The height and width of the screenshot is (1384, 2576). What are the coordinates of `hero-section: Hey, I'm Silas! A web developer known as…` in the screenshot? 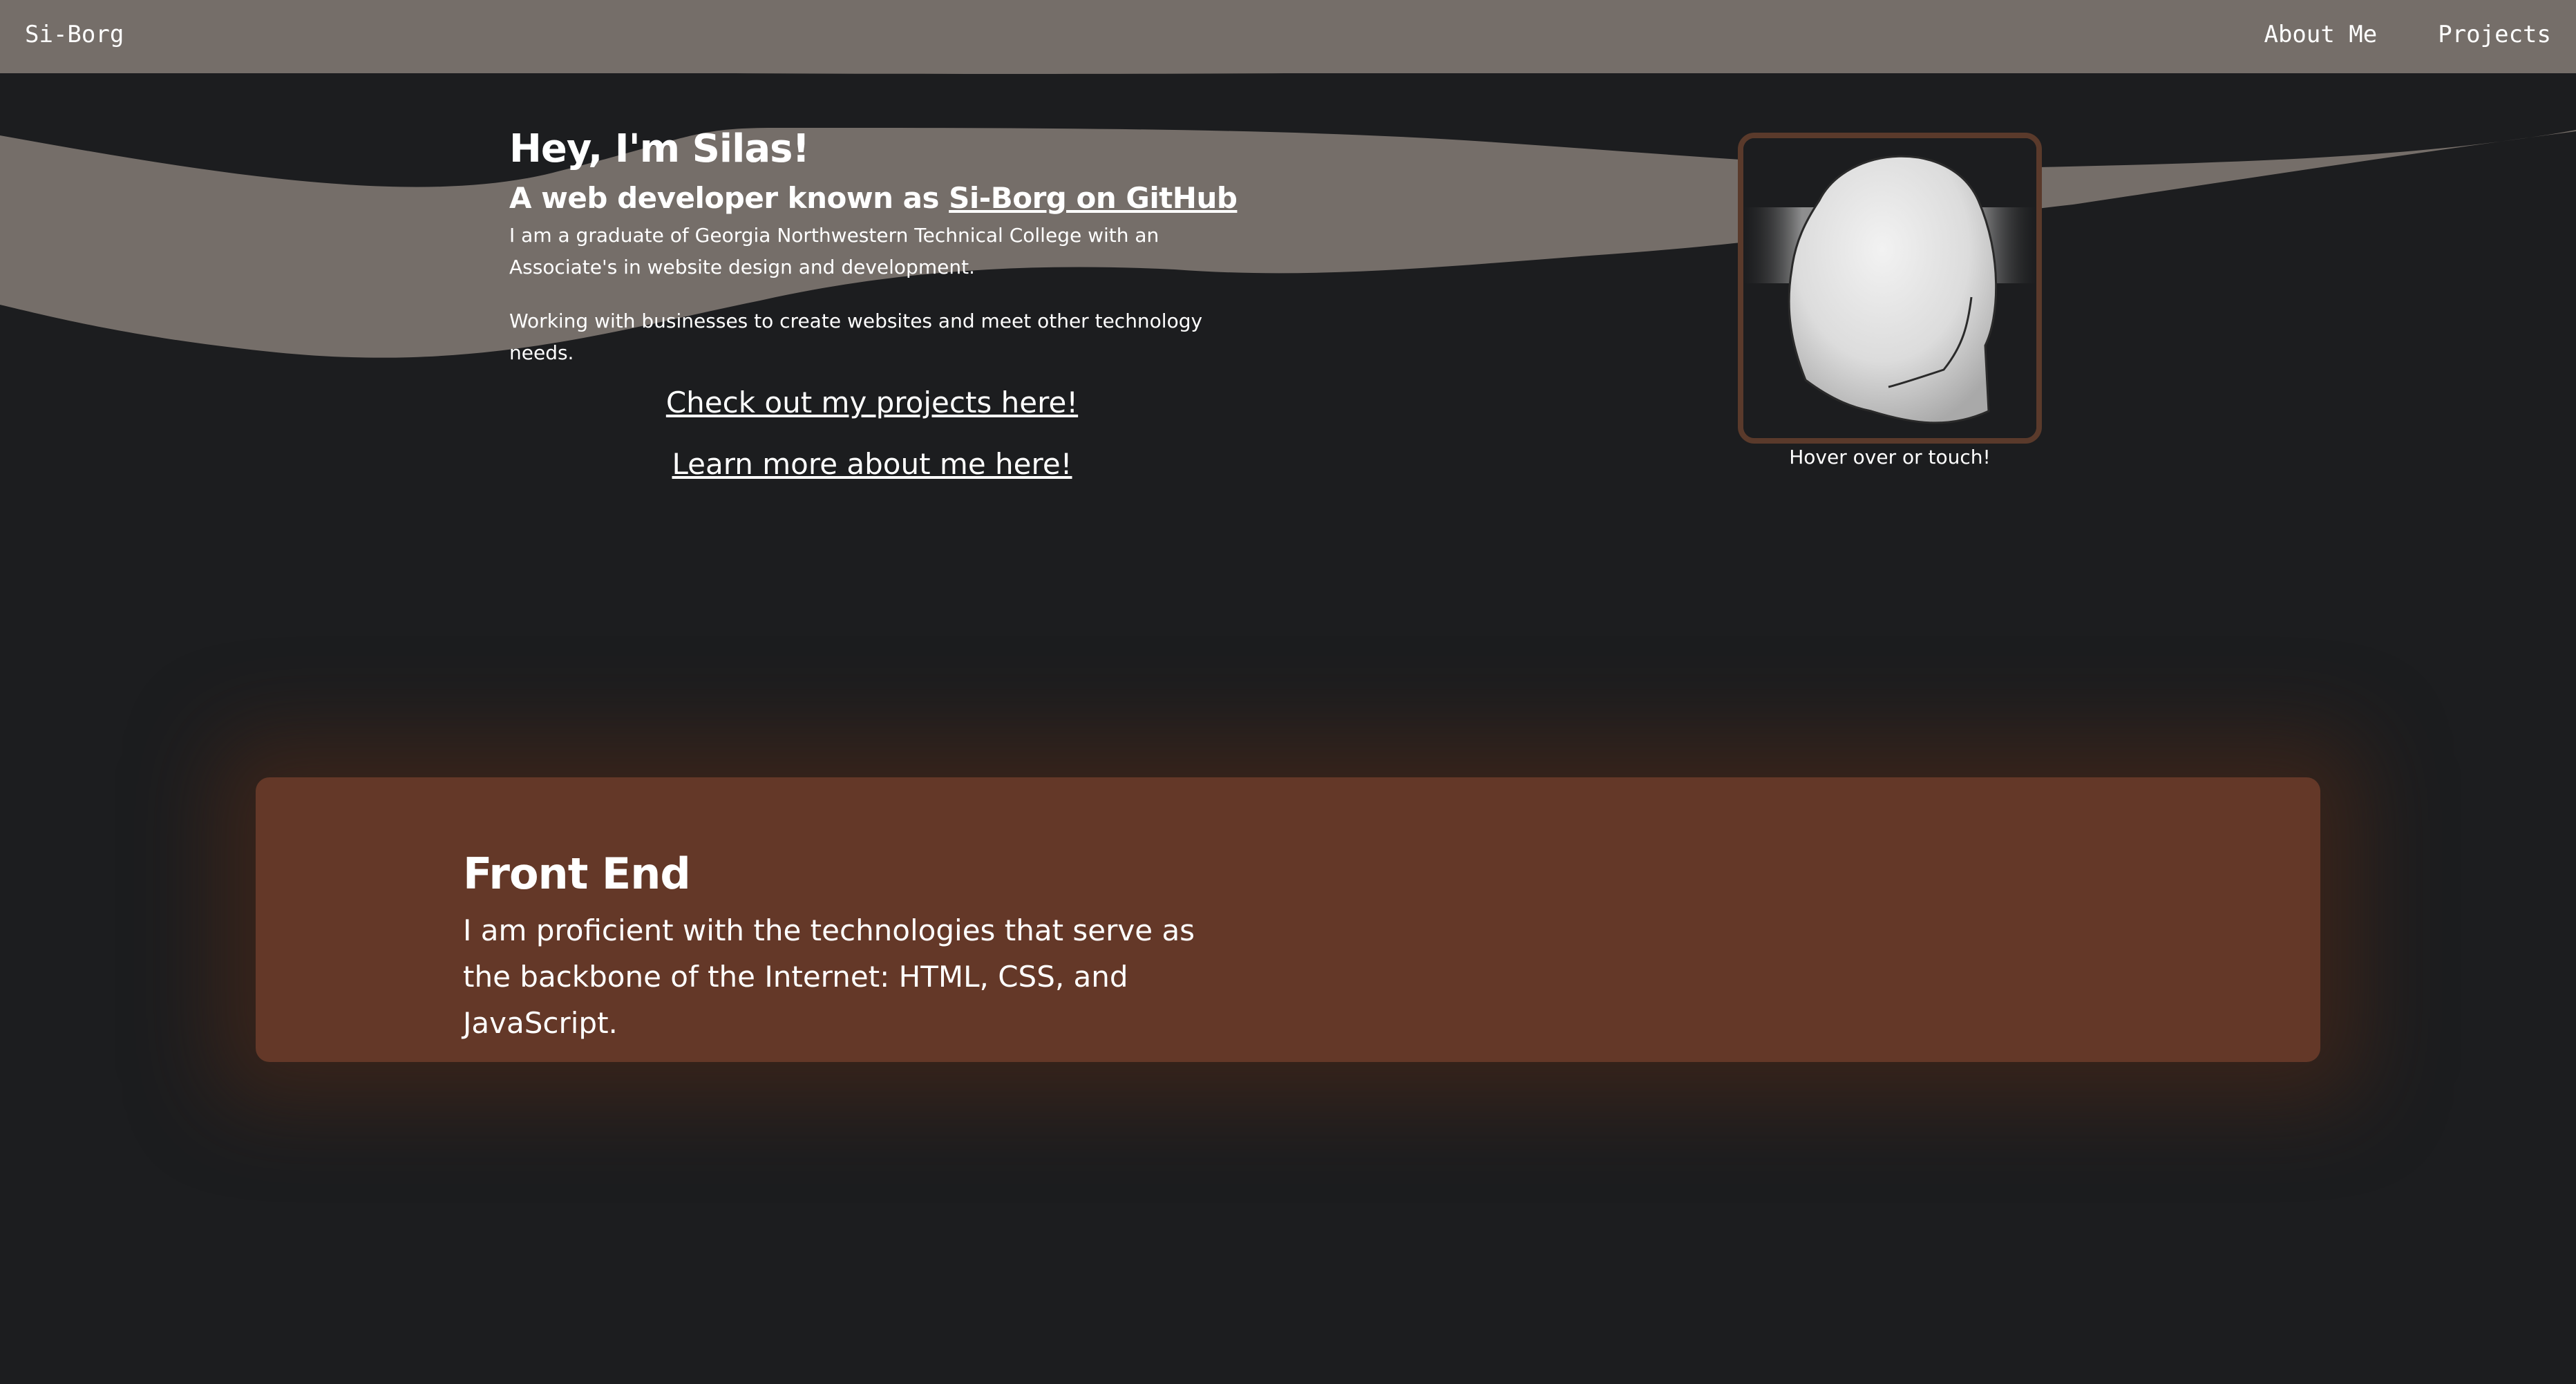 It's located at (889, 246).